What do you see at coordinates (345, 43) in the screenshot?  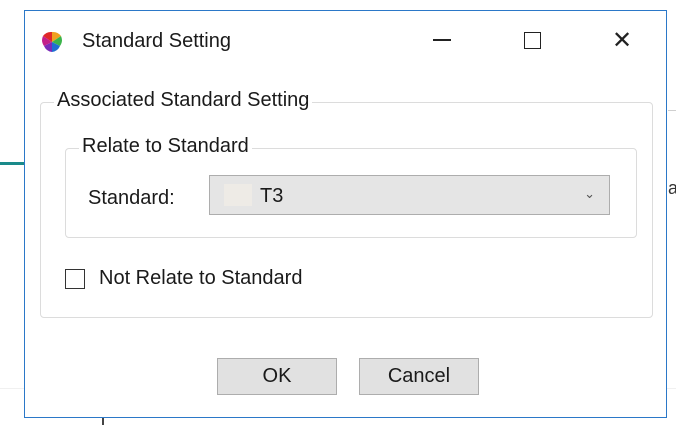 I see `title-bar: Standard Setting ✕` at bounding box center [345, 43].